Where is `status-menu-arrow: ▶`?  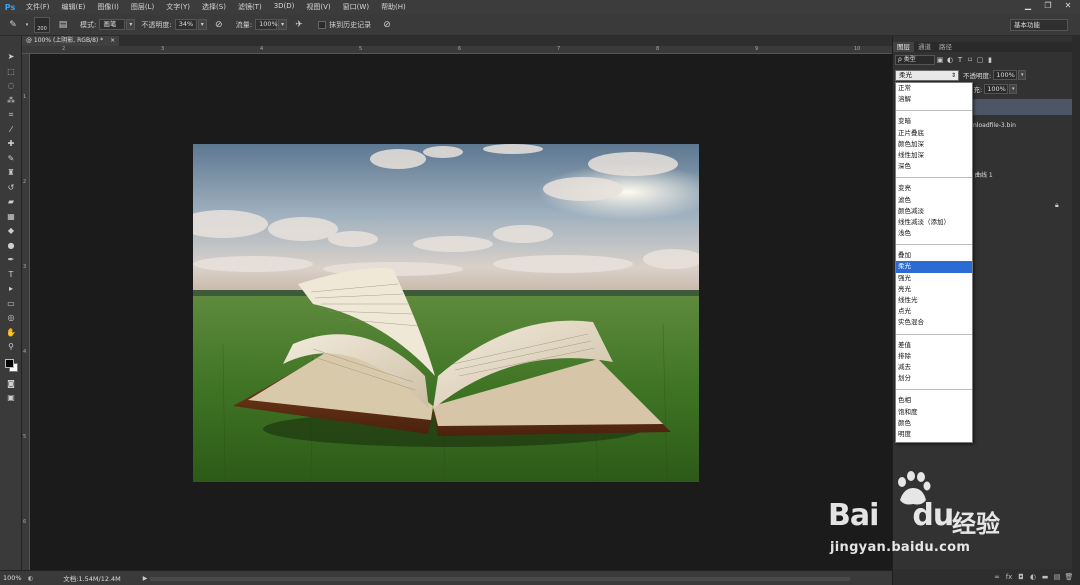
status-menu-arrow: ▶ is located at coordinates (145, 578).